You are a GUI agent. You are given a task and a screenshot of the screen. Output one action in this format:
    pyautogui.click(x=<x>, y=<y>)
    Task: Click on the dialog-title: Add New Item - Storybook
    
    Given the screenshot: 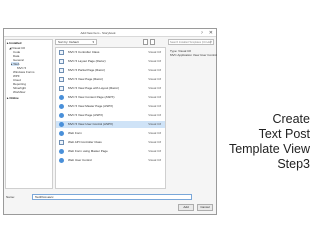 What is the action you would take?
    pyautogui.click(x=98, y=33)
    